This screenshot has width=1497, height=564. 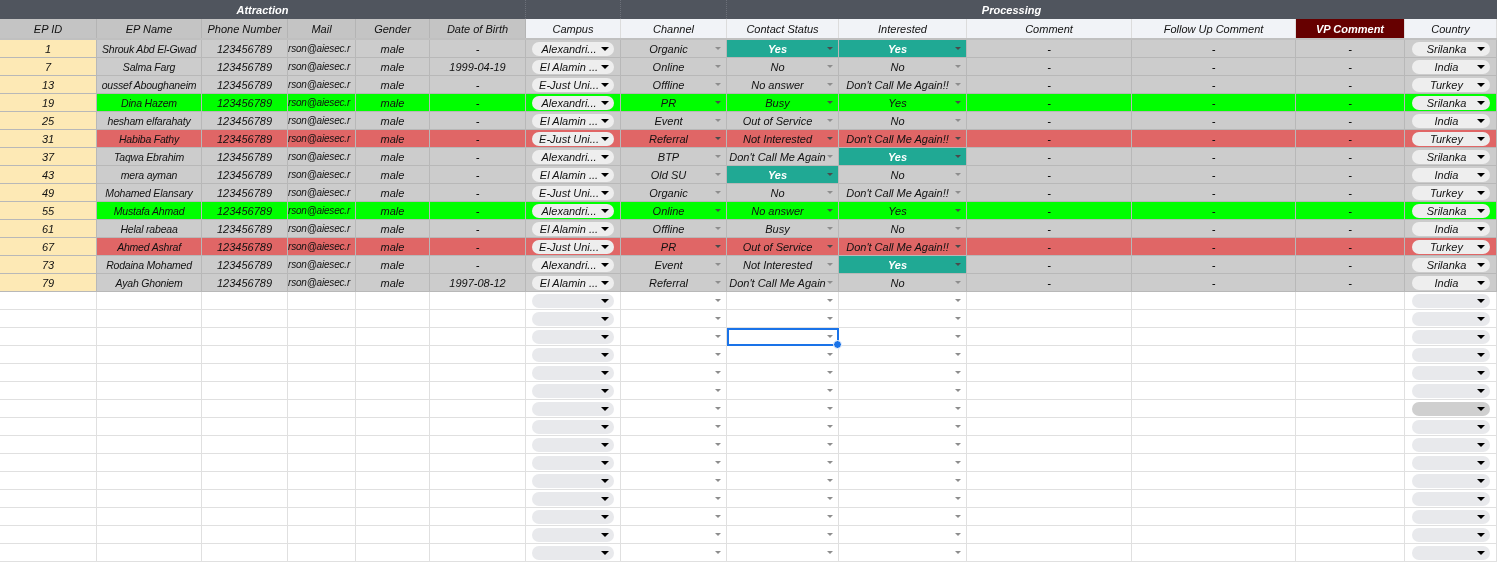 I want to click on table-cell: 1, so click(x=48, y=49).